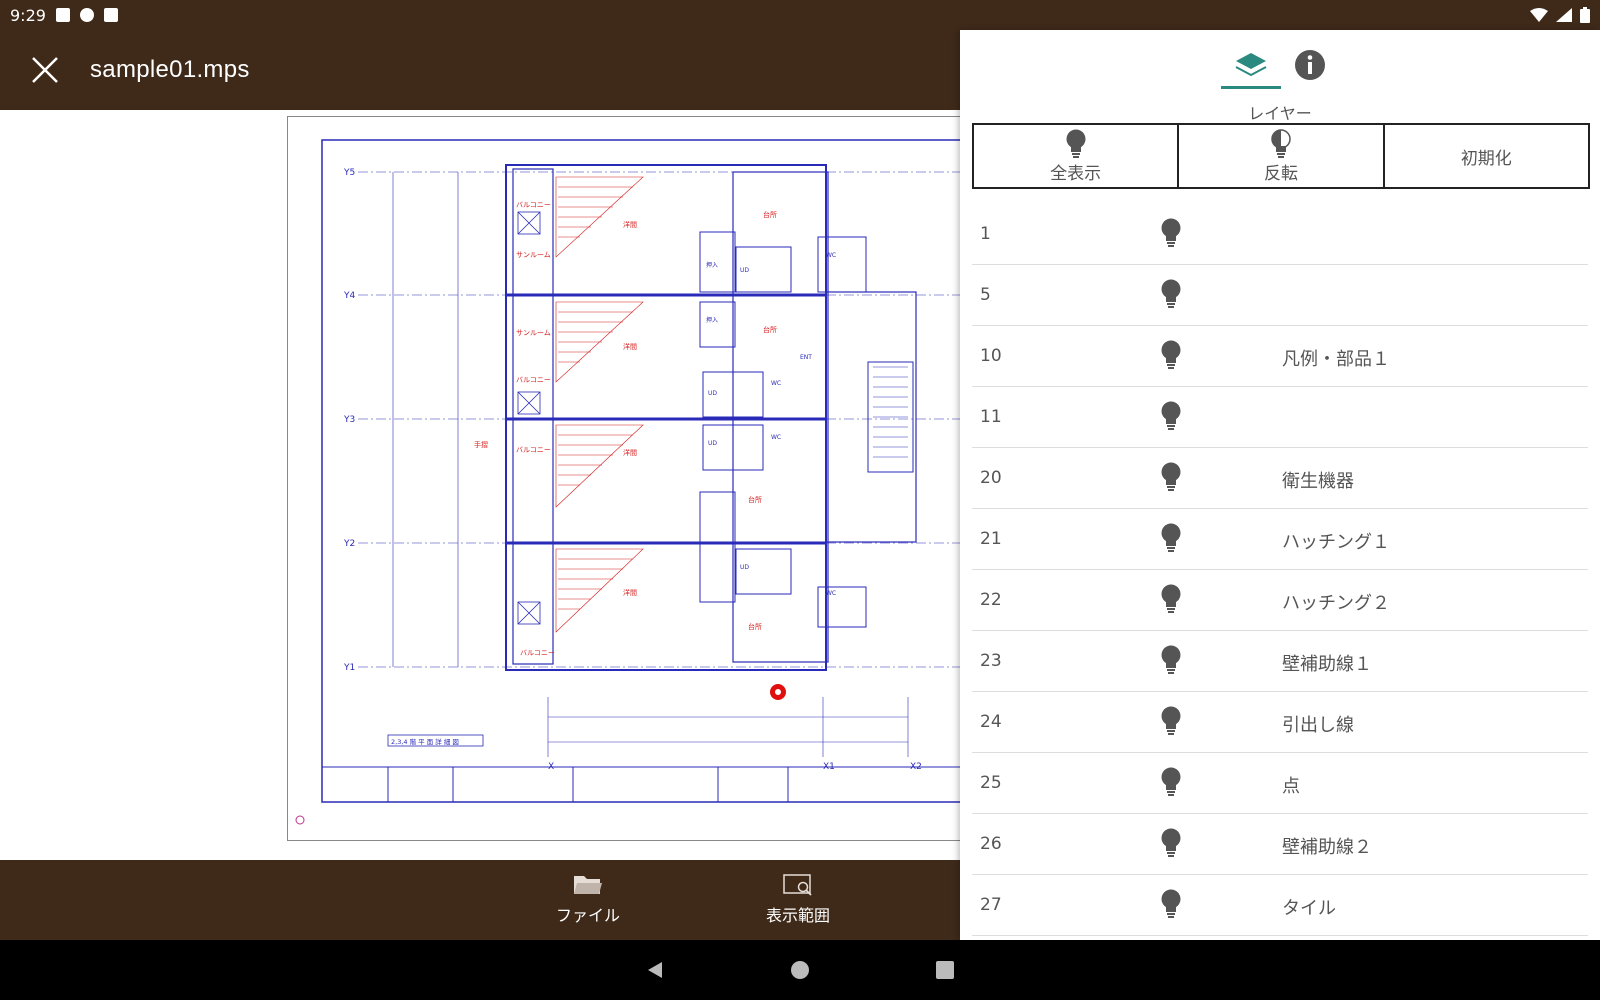  I want to click on layer-row: 10 凡例・部品１, so click(1280, 356).